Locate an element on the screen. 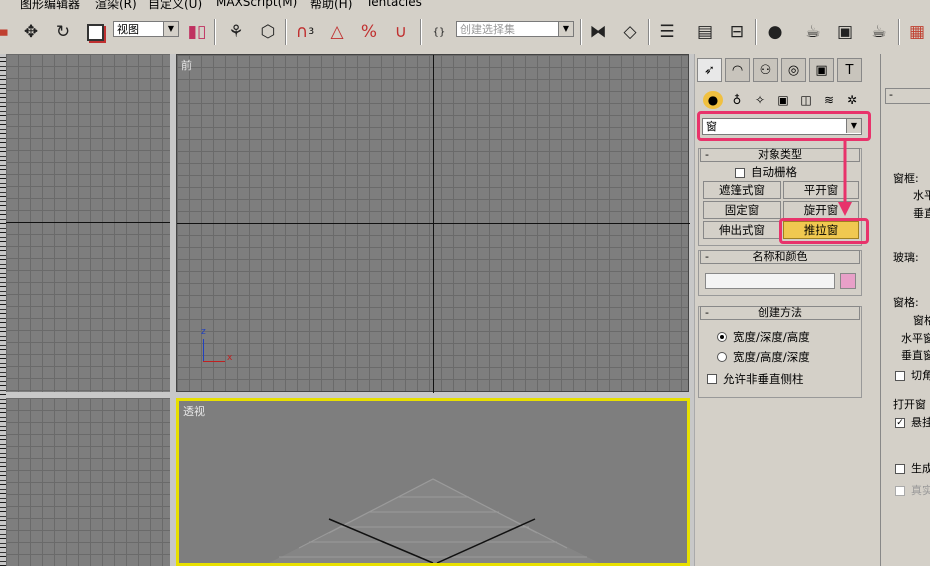 Image resolution: width=930 pixels, height=566 pixels. option-width-depth-height: 宽度/深度/高度 is located at coordinates (771, 337).